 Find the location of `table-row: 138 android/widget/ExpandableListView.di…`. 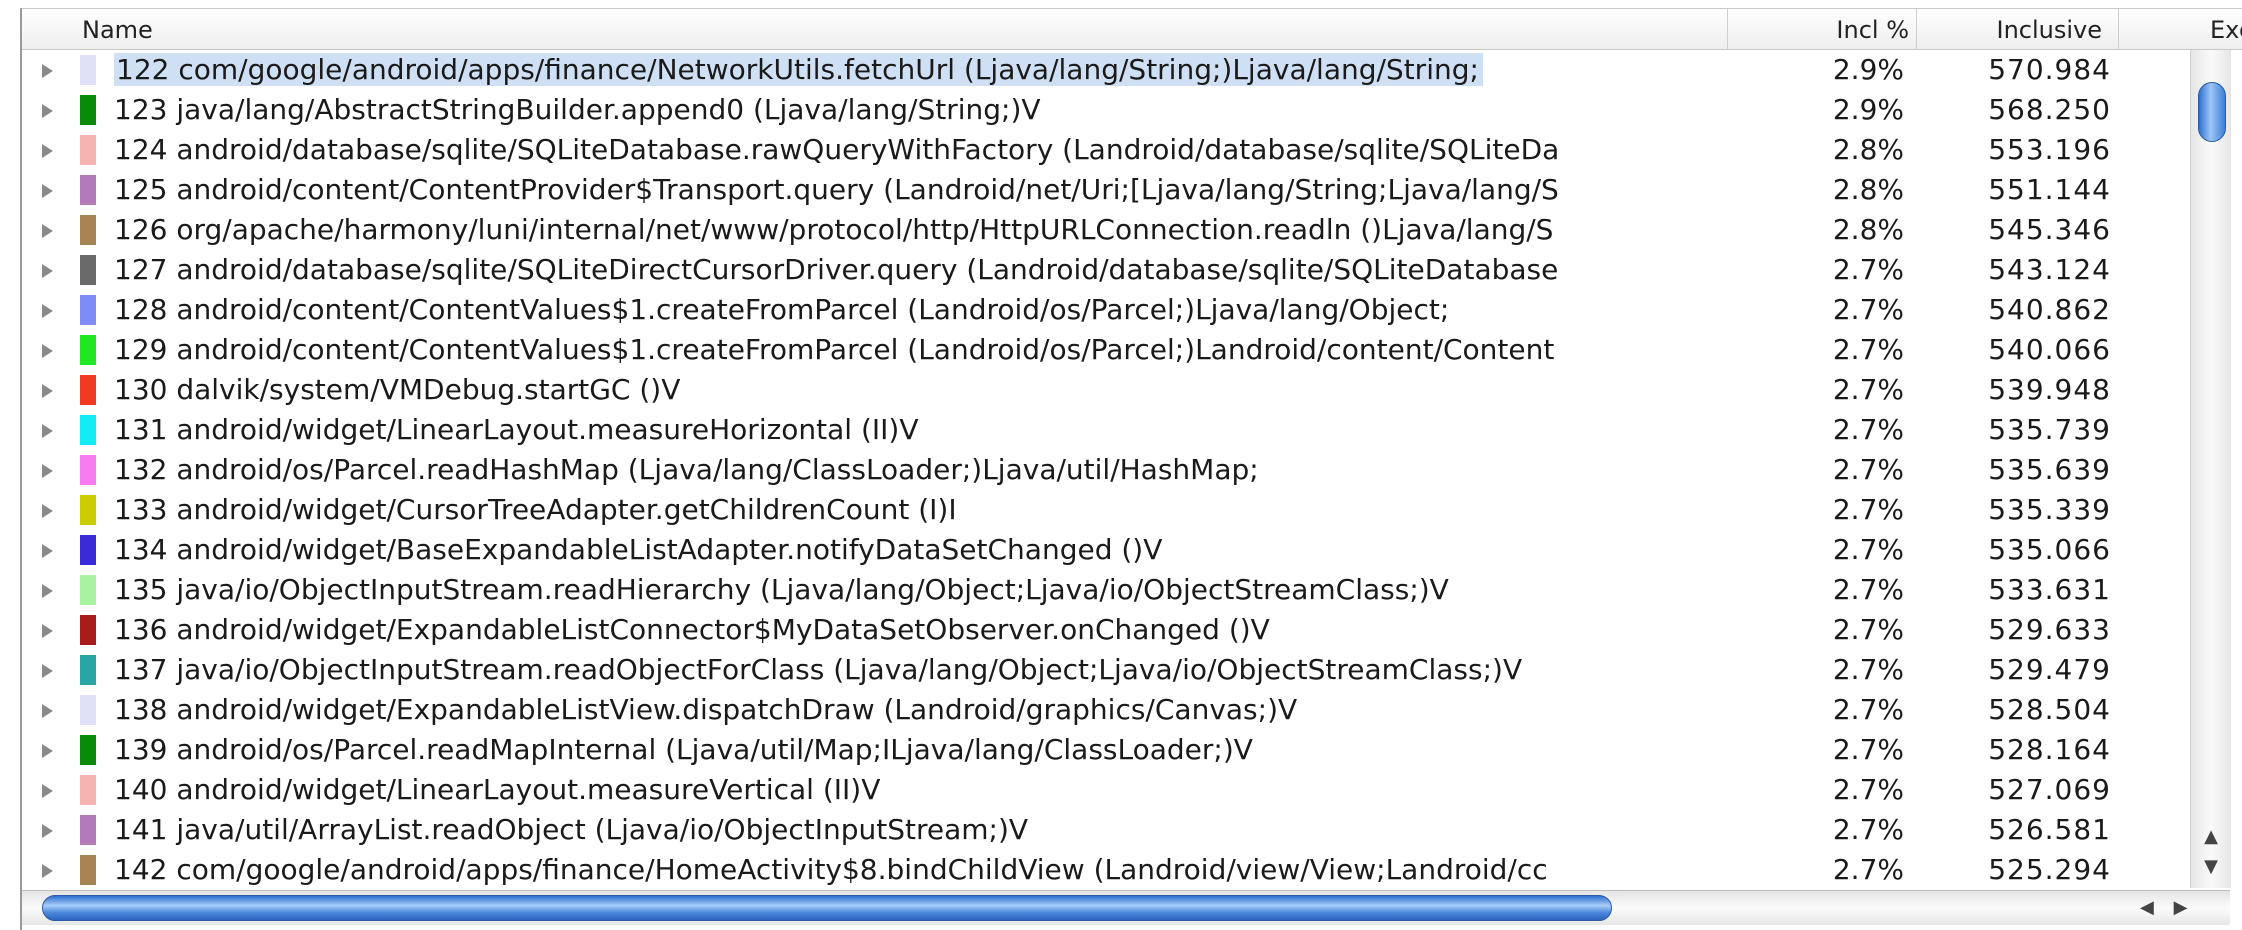

table-row: 138 android/widget/ExpandableListView.di… is located at coordinates (1106, 710).